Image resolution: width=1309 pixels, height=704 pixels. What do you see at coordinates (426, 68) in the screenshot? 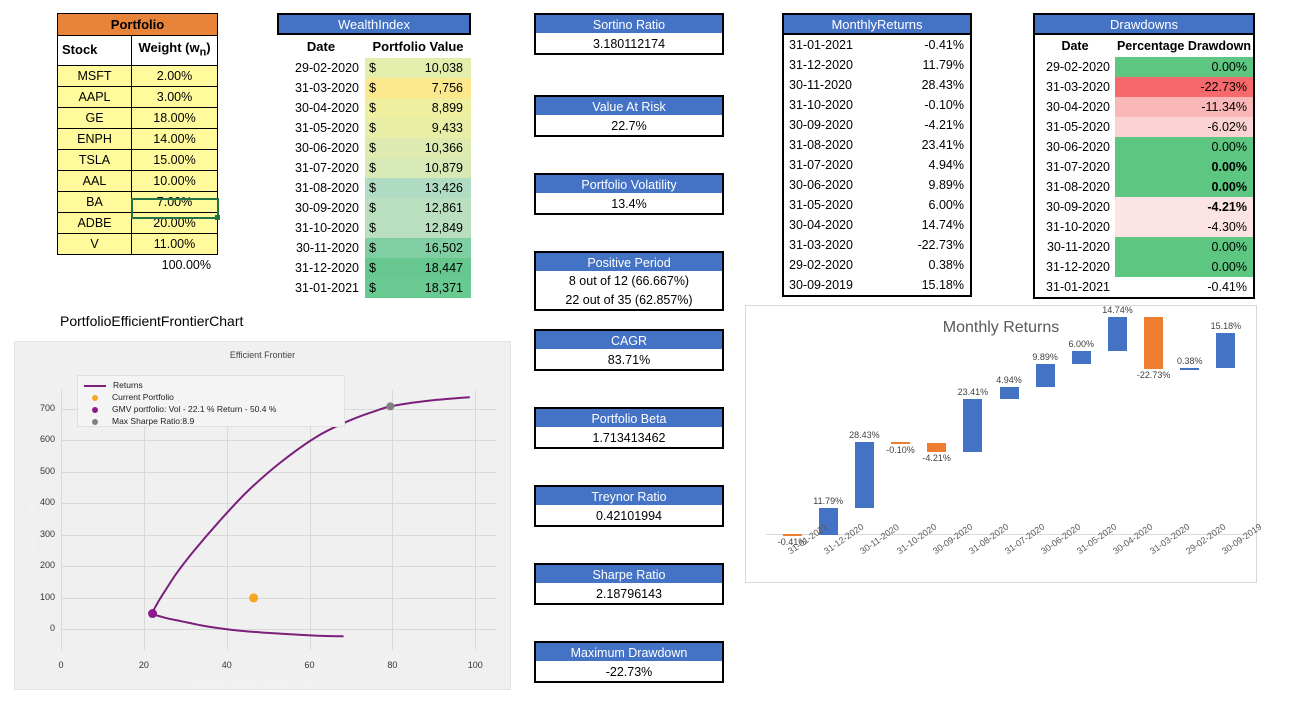
I see `wealthindex-value: 10,038` at bounding box center [426, 68].